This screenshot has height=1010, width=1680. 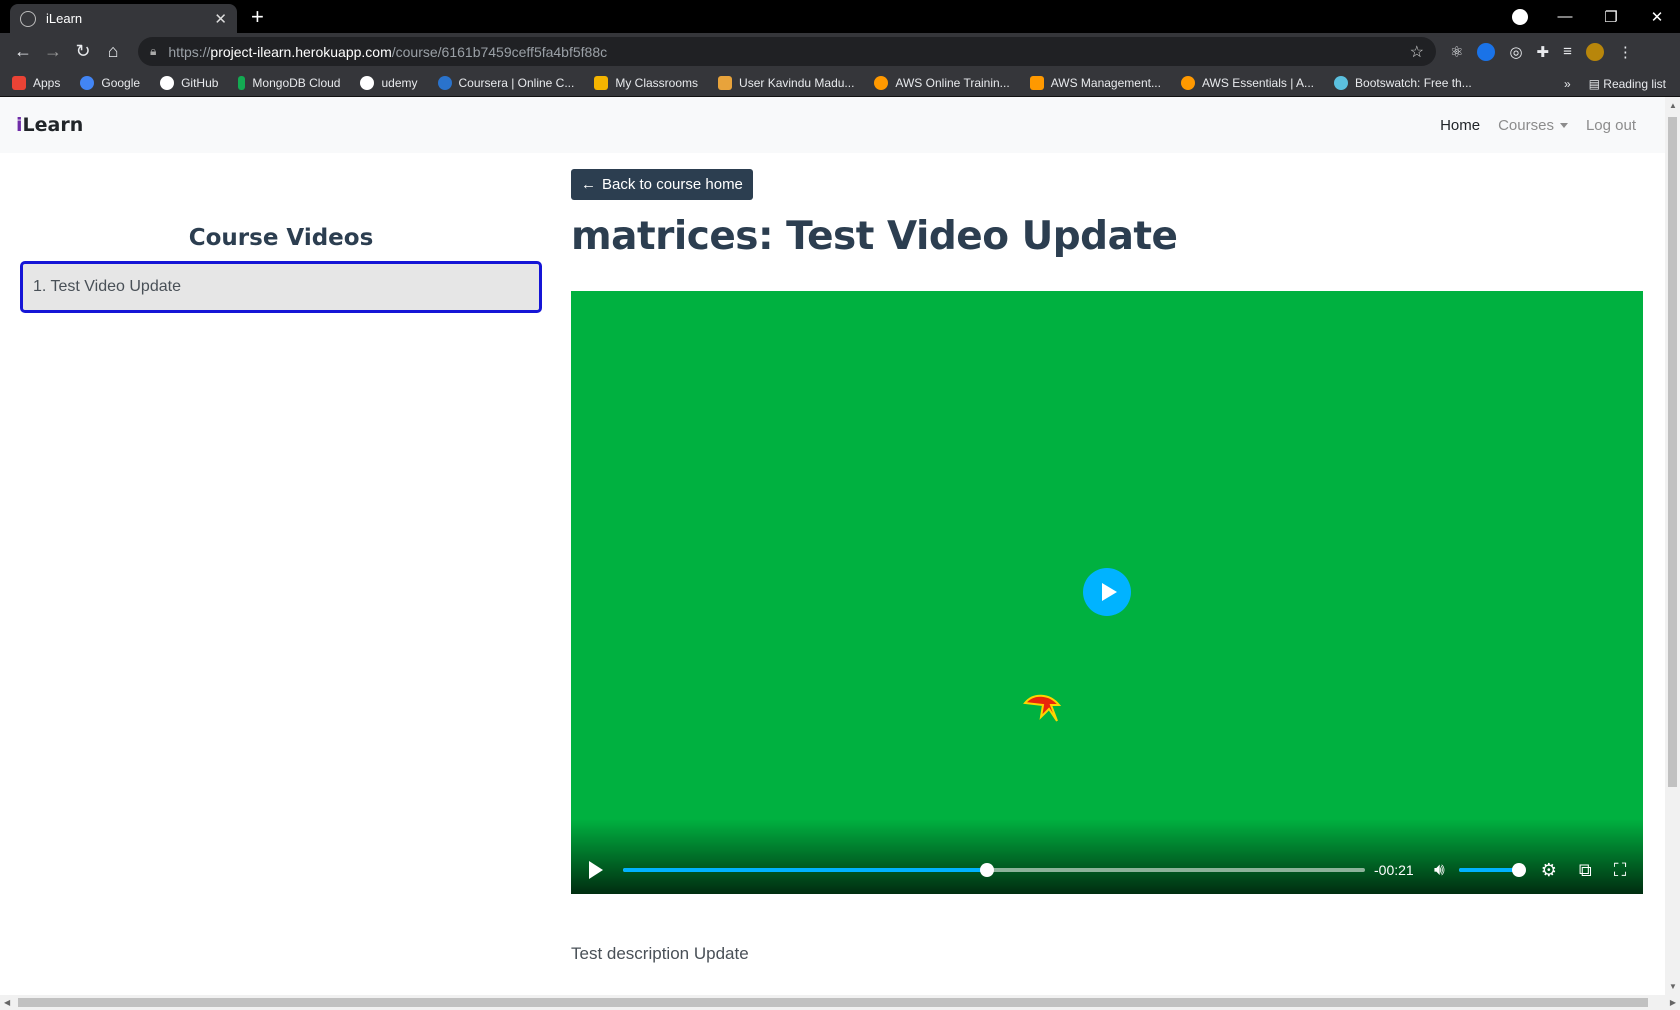 I want to click on play-icon, so click(x=596, y=870).